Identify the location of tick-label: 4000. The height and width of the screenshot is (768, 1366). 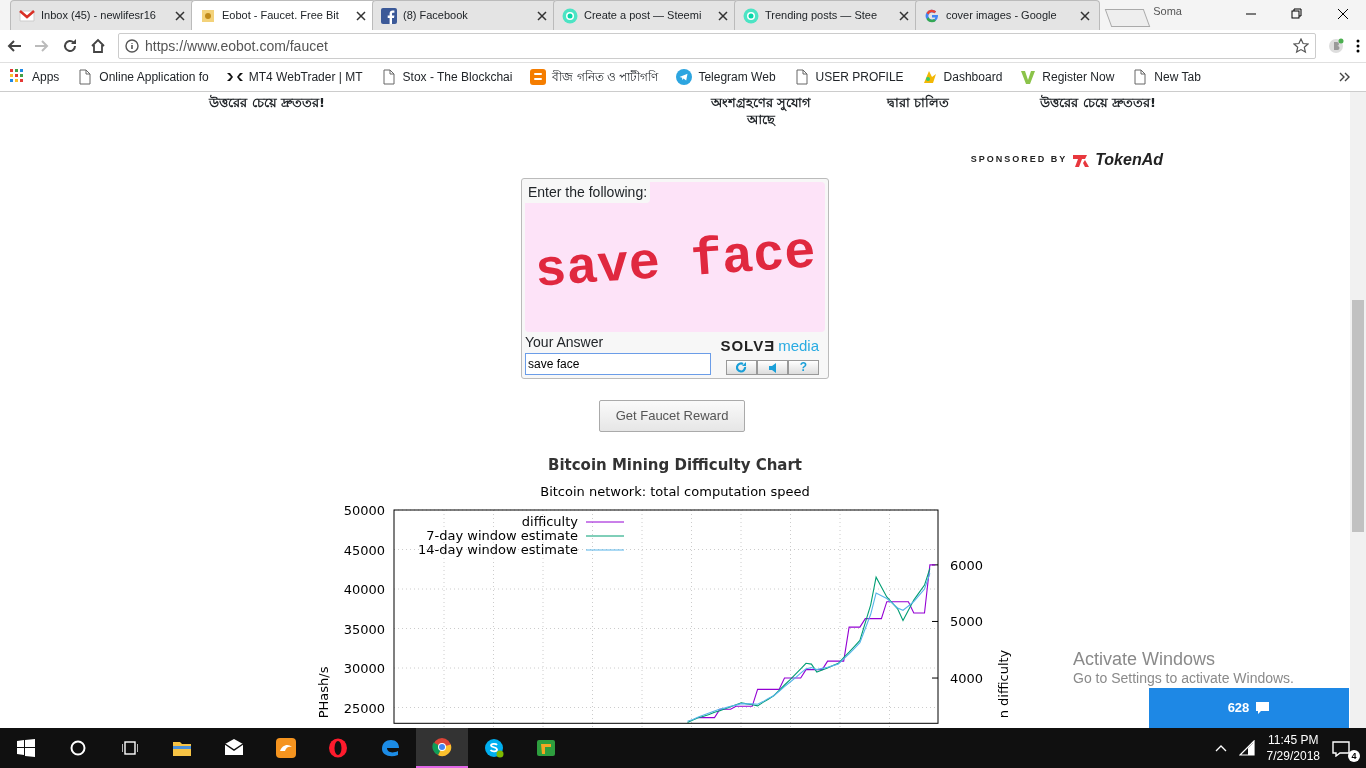
(967, 679).